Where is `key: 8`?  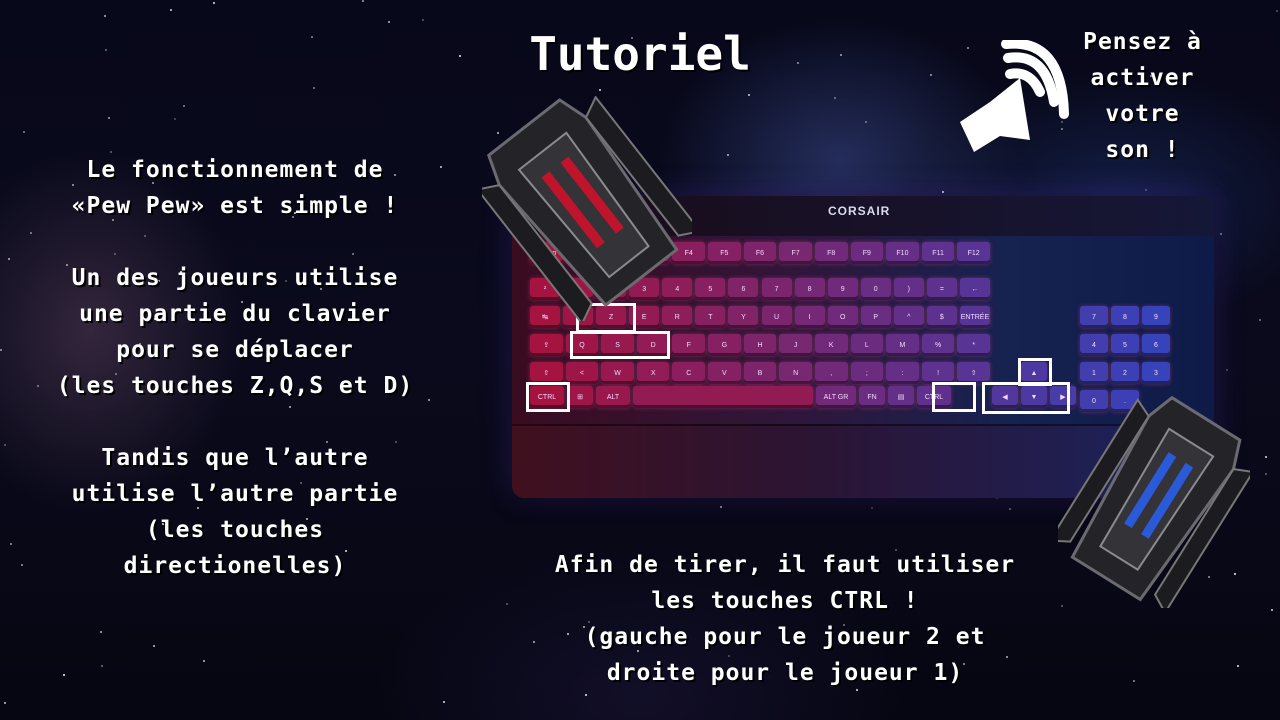 key: 8 is located at coordinates (809, 289).